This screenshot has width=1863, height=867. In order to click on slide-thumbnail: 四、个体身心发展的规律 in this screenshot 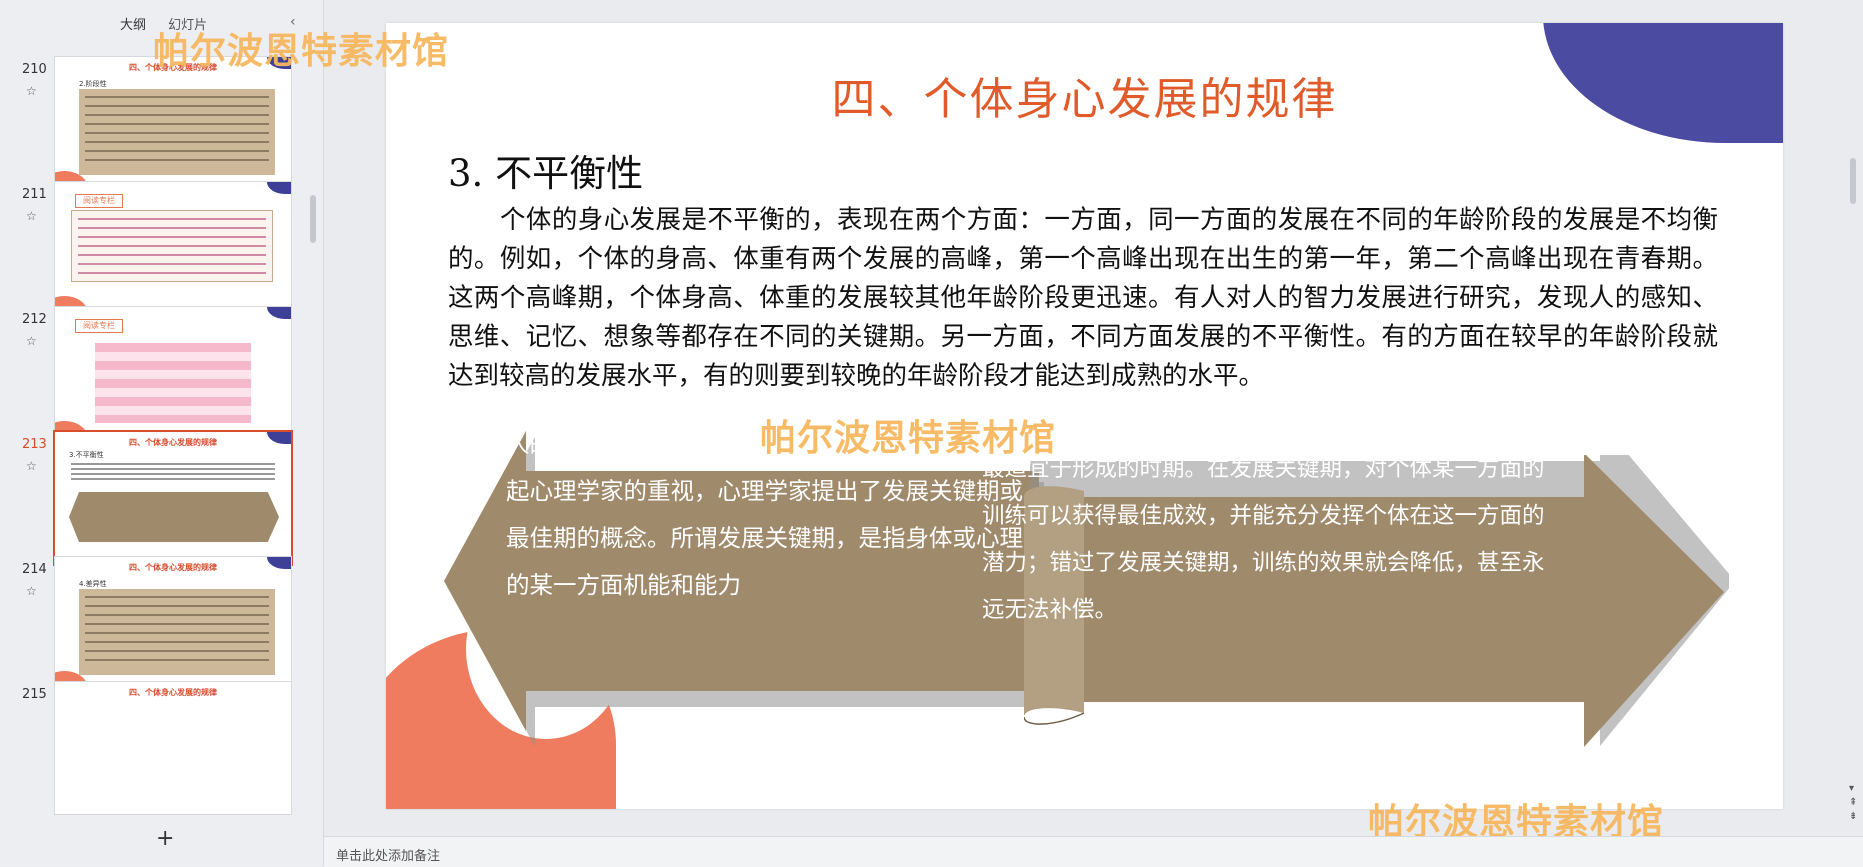, I will do `click(173, 748)`.